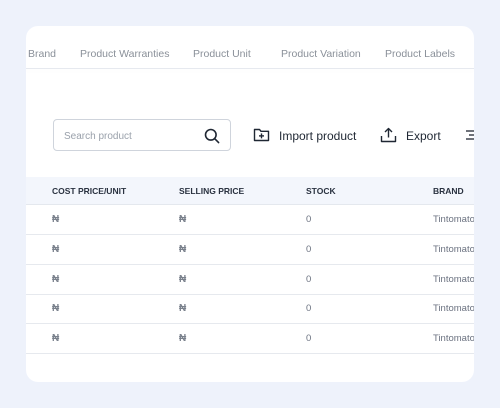  I want to click on import-product-label: Import product, so click(318, 136).